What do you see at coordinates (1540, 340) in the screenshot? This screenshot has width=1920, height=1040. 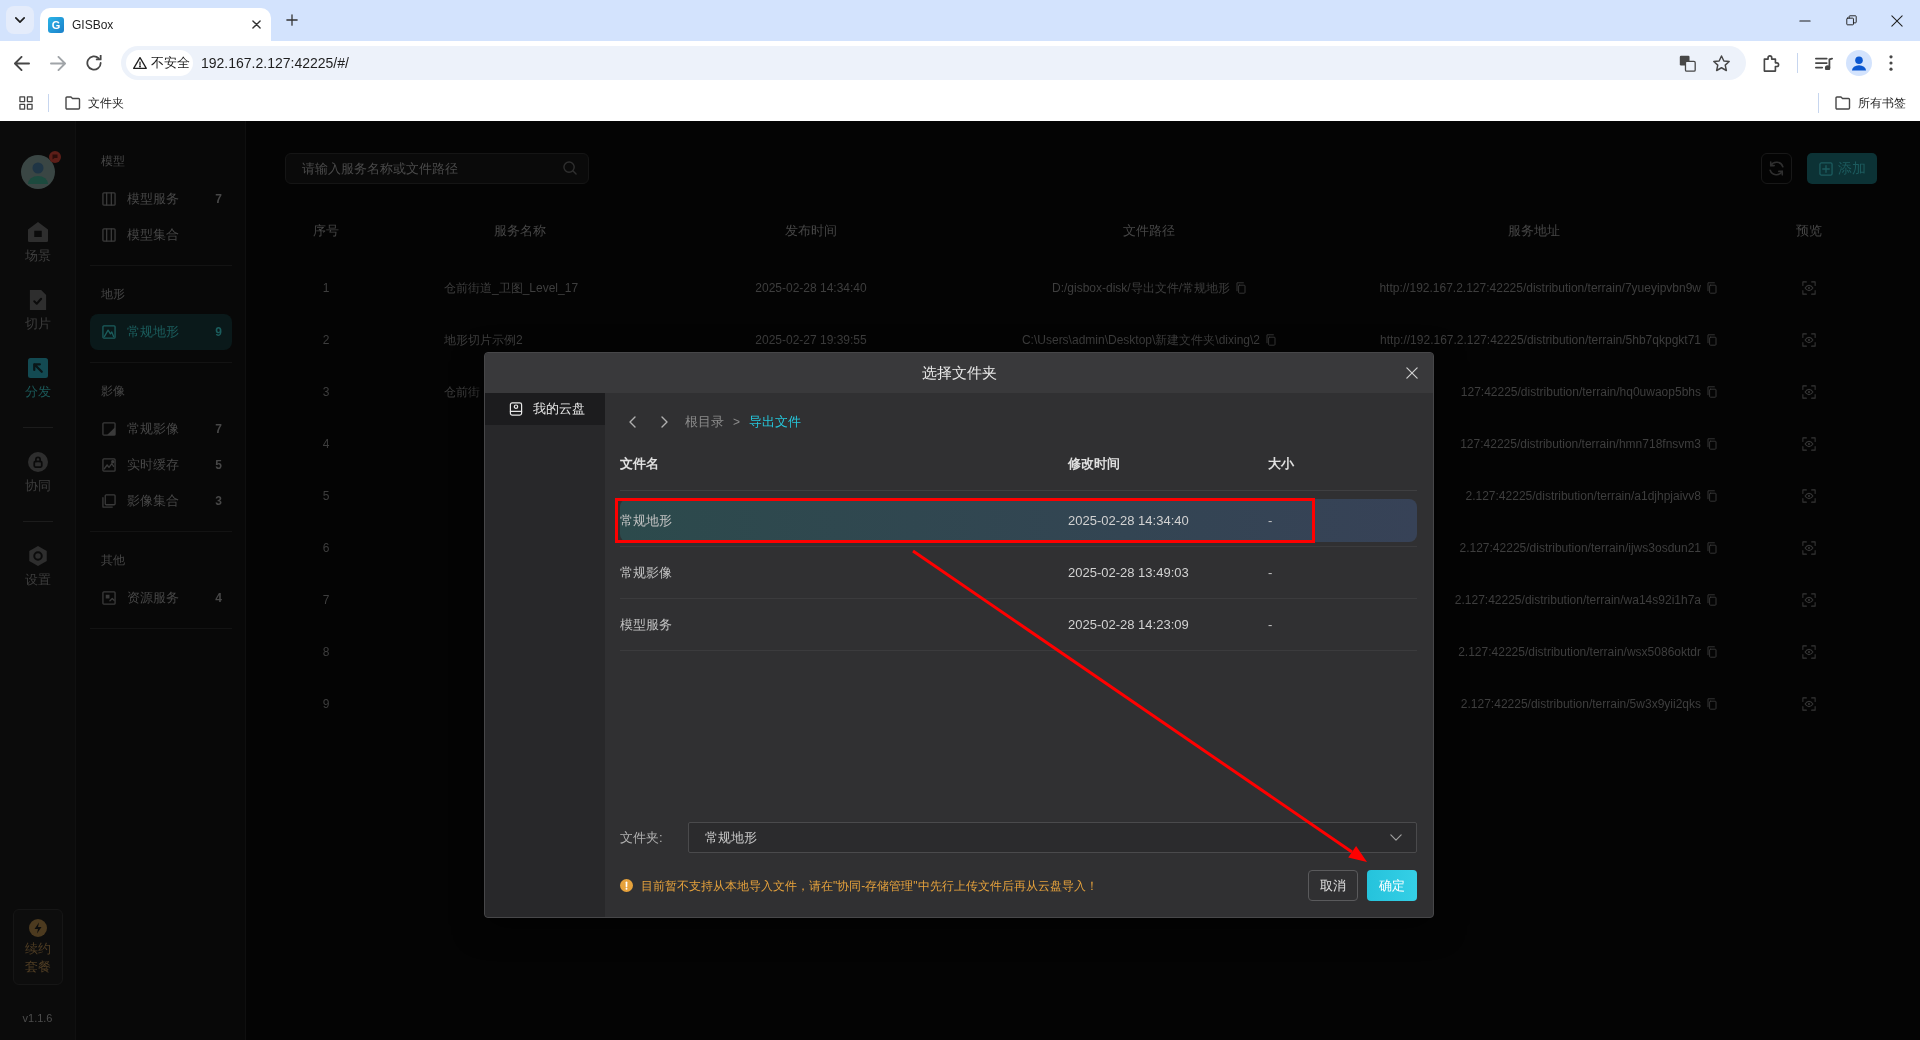 I see `service-url: http://192.167.2.127:42225/distribution/terrain/5hb7qkpgkt71` at bounding box center [1540, 340].